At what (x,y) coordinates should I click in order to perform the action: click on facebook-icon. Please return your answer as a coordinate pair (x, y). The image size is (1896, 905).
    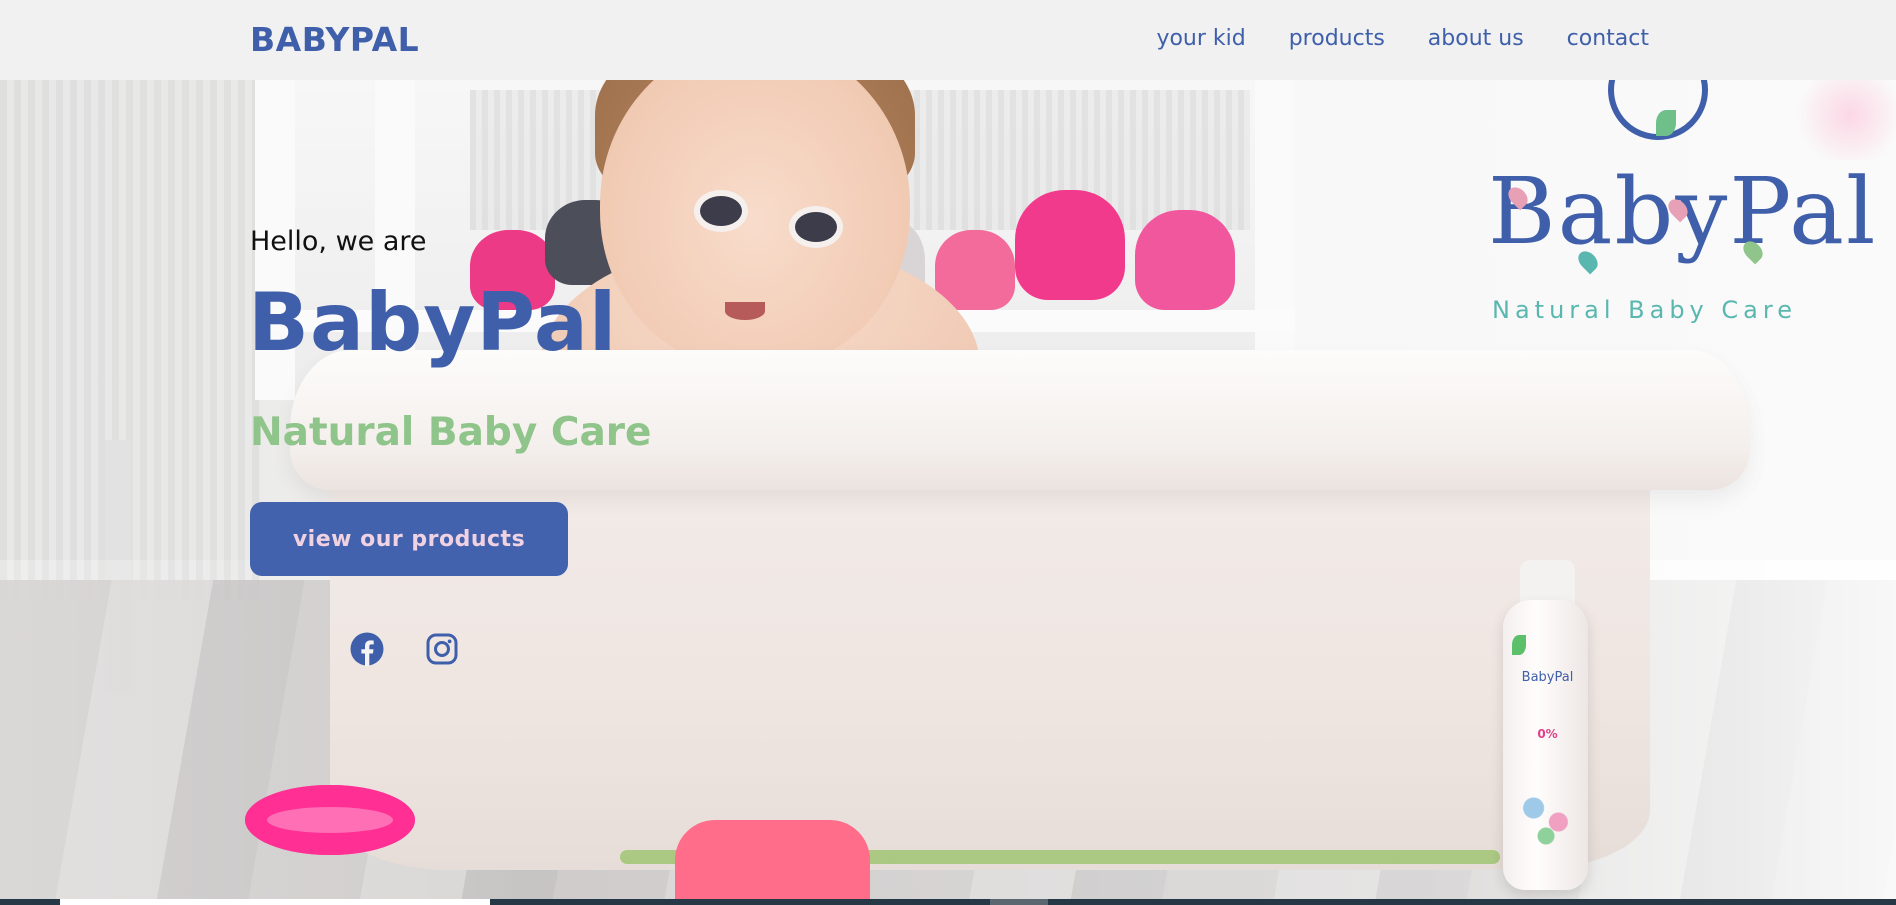
    Looking at the image, I should click on (367, 649).